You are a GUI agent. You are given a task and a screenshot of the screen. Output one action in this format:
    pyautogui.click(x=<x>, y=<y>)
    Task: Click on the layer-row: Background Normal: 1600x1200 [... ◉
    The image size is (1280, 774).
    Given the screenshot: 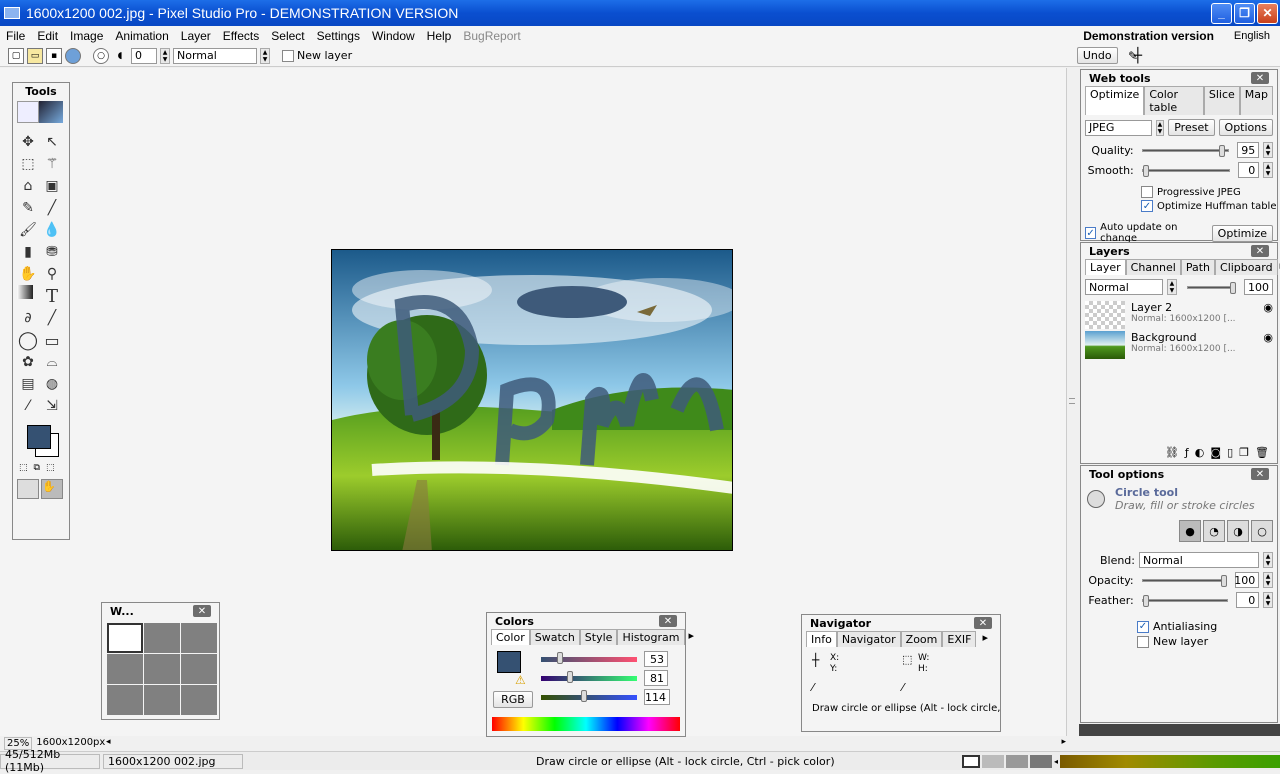 What is the action you would take?
    pyautogui.click(x=1179, y=344)
    